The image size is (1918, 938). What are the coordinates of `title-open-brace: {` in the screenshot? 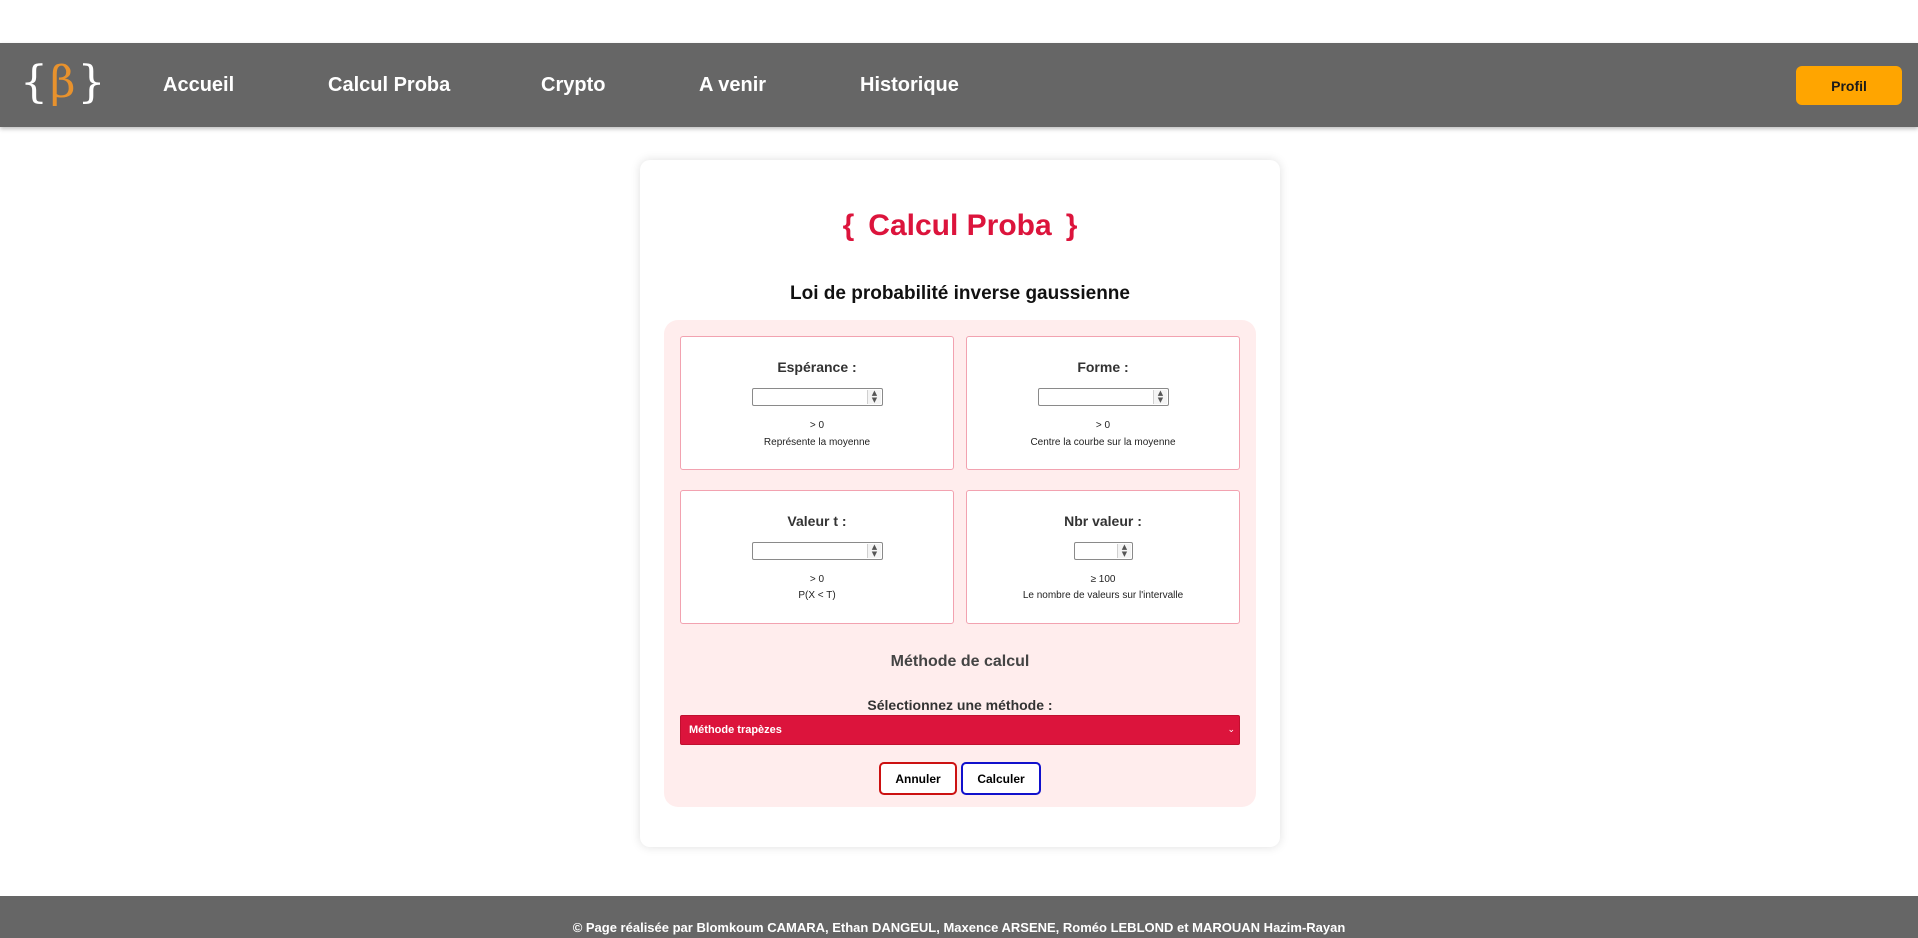 It's located at (848, 225).